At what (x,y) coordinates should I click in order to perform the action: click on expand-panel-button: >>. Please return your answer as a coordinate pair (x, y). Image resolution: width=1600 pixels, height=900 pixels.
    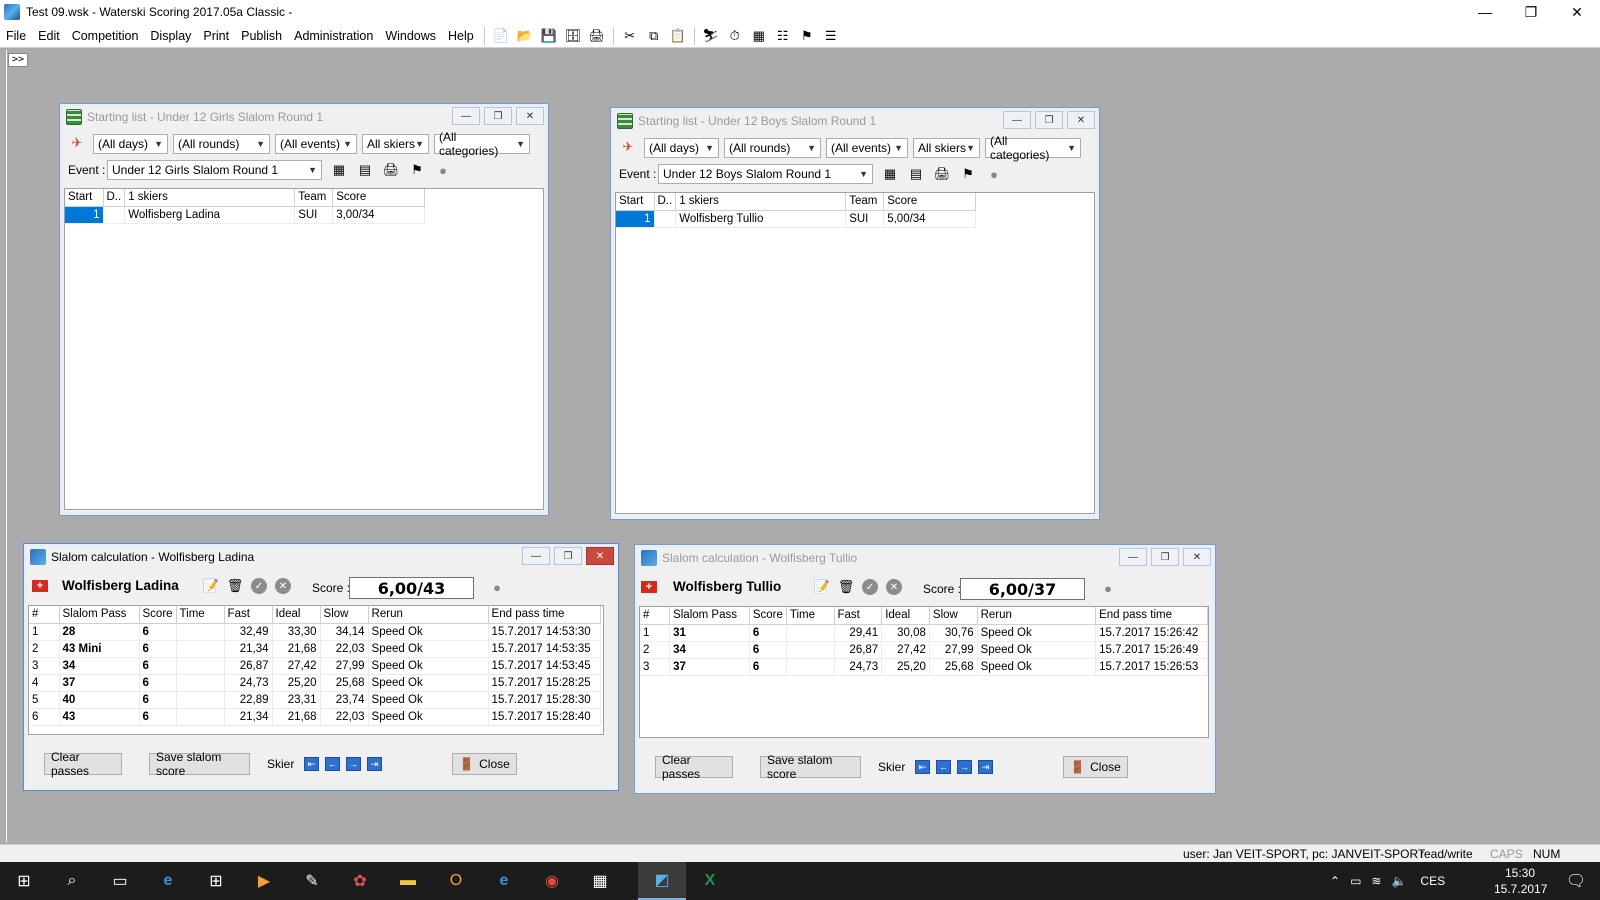
    Looking at the image, I should click on (18, 60).